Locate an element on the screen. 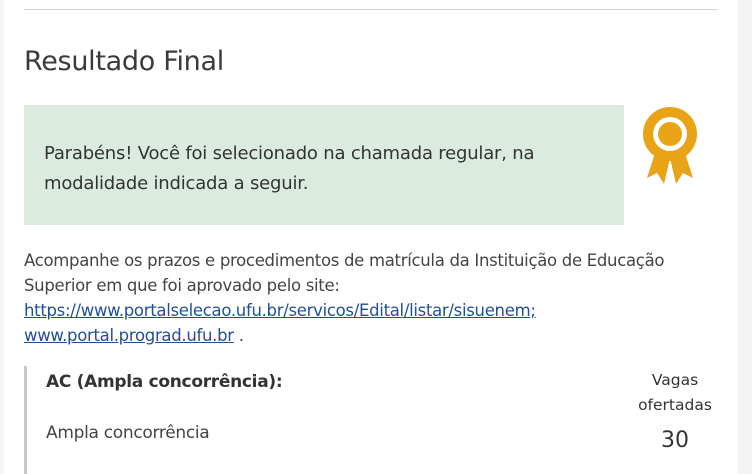 This screenshot has height=474, width=752. award-ribbon-icon is located at coordinates (670, 147).